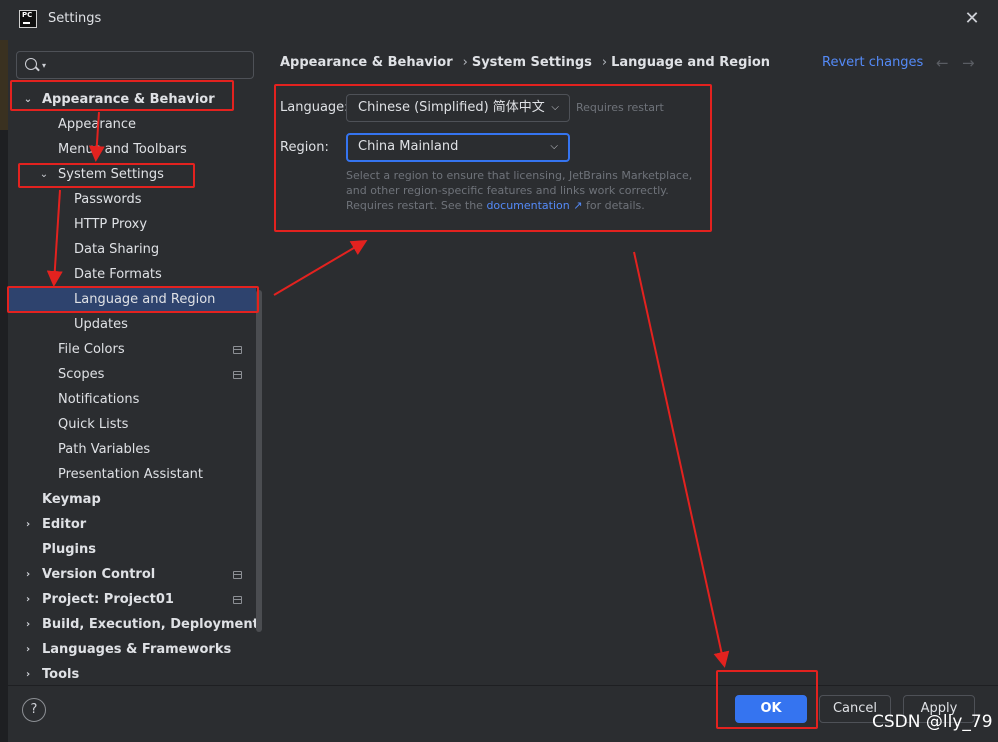 Image resolution: width=998 pixels, height=742 pixels. What do you see at coordinates (118, 274) in the screenshot?
I see `sidebar-item-label: Date Formats` at bounding box center [118, 274].